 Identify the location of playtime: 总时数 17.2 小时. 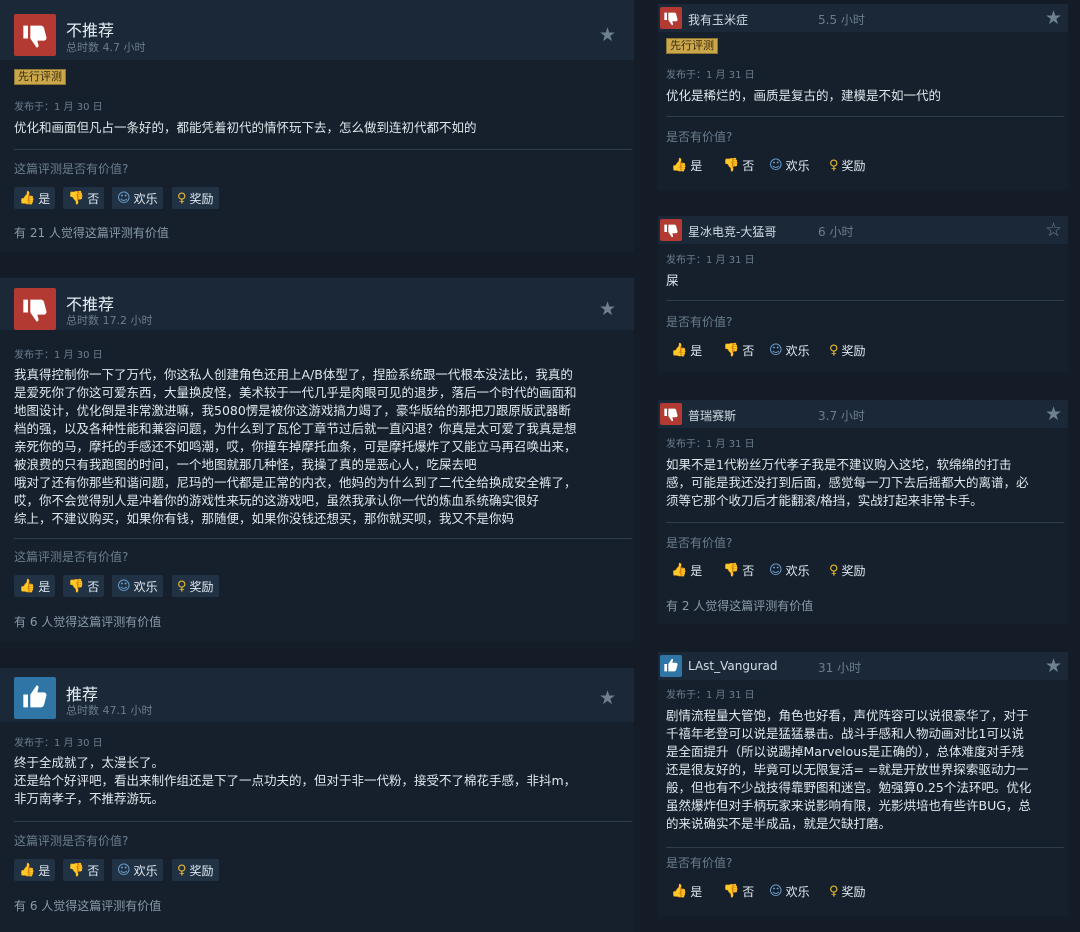
(109, 320).